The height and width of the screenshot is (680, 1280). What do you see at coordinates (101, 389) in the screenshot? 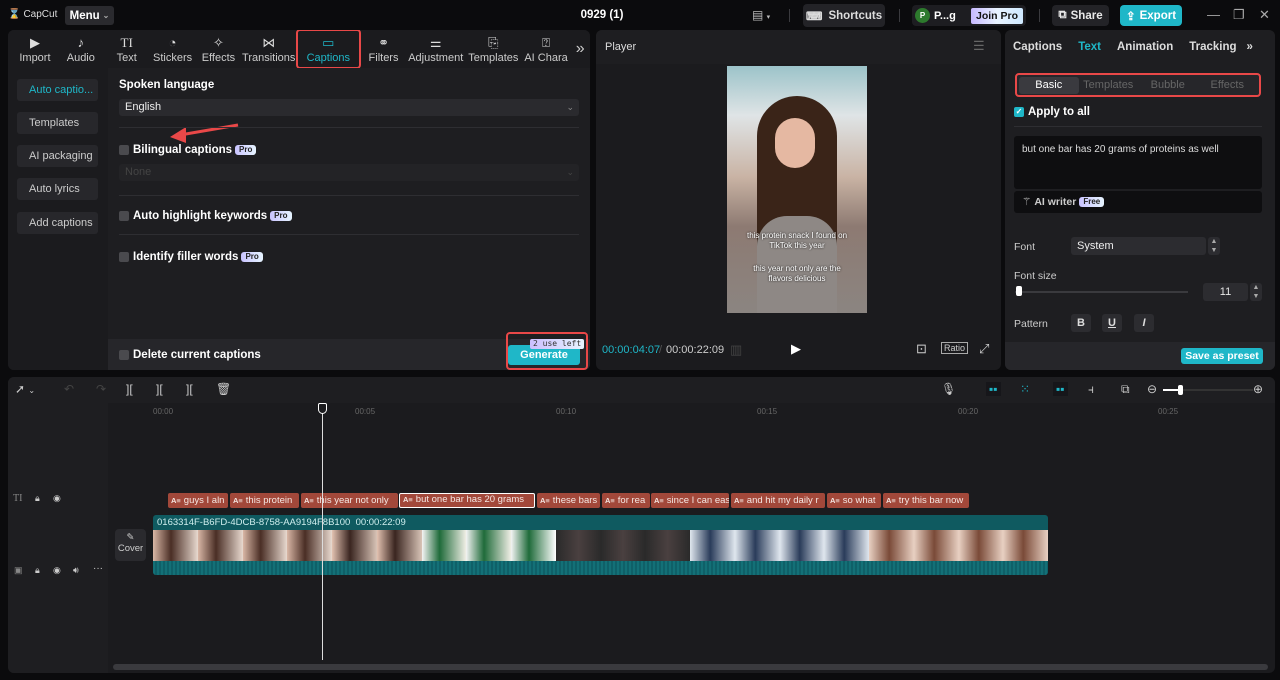
I see `redo-icon: ↷` at bounding box center [101, 389].